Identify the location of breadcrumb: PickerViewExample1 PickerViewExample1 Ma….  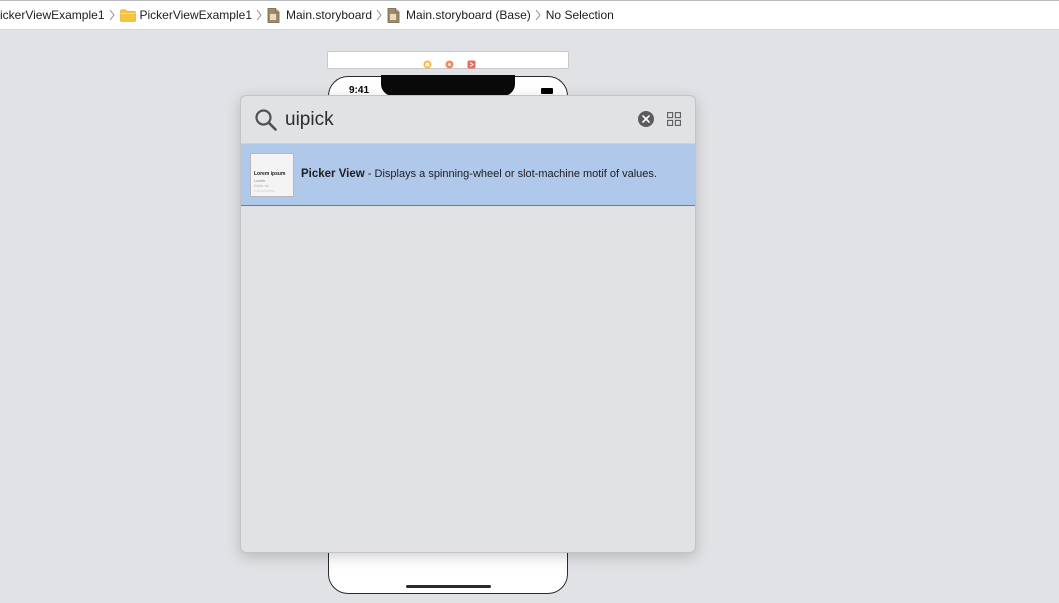
(529, 15).